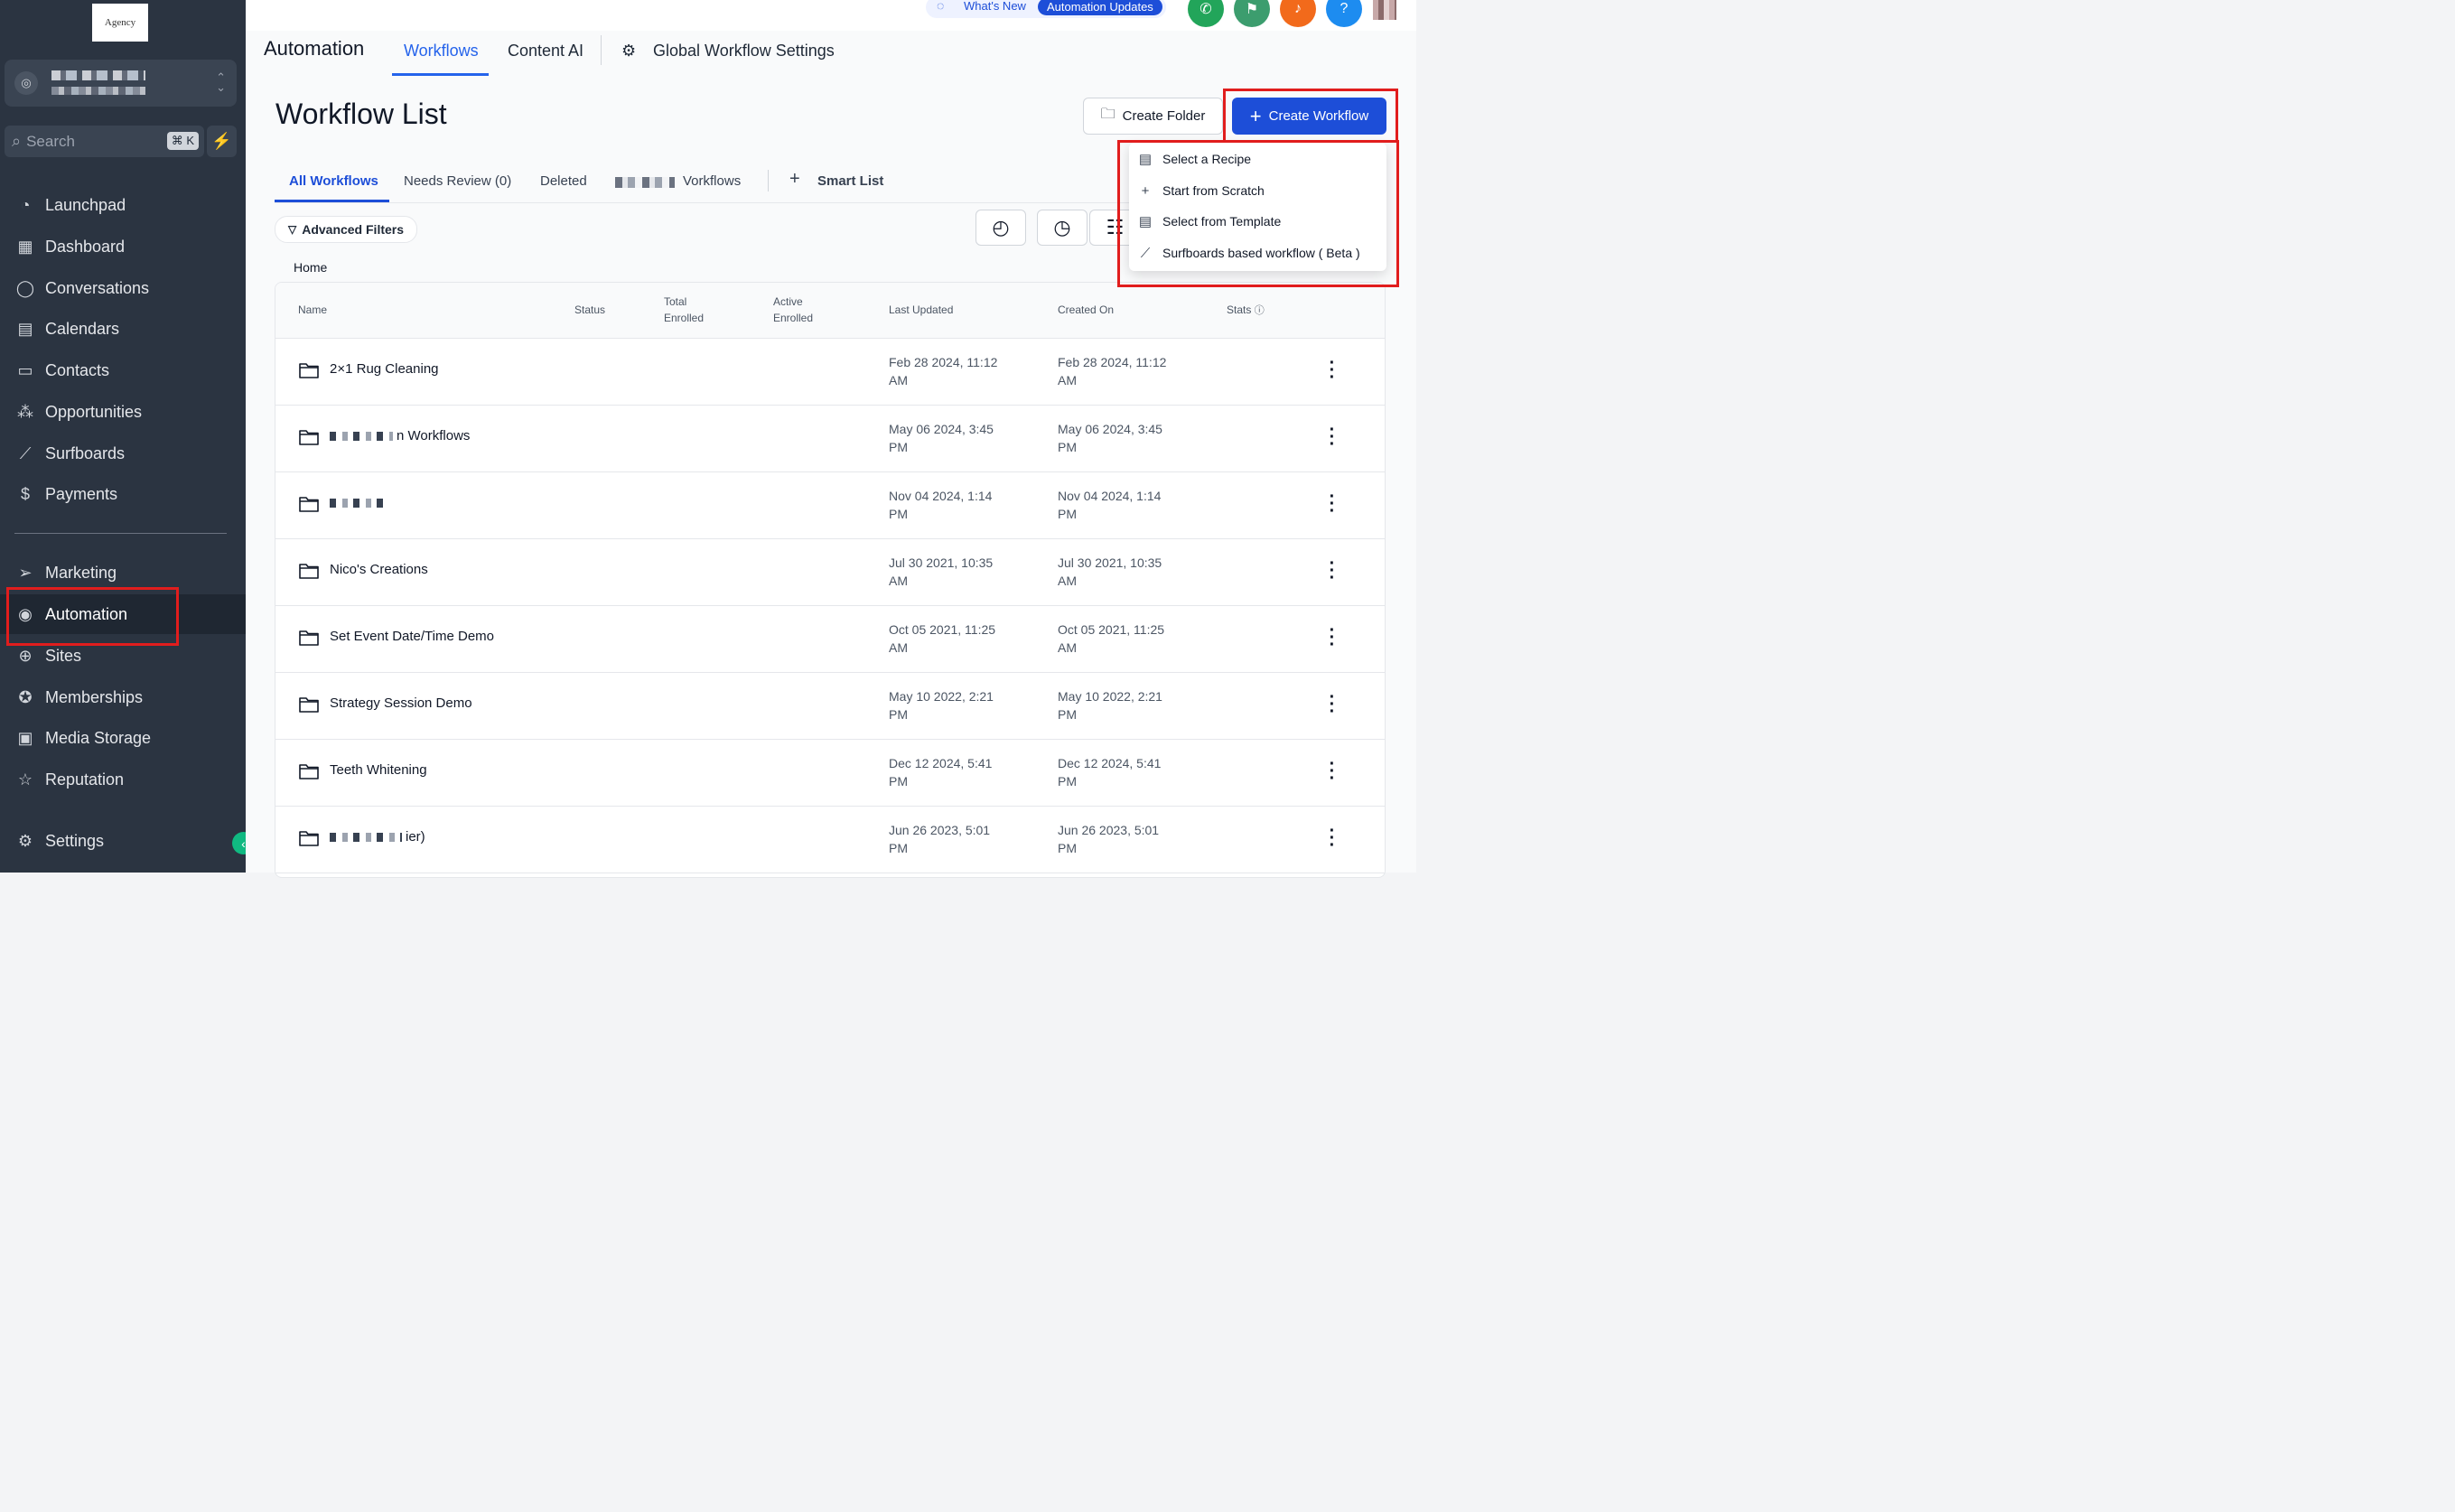  What do you see at coordinates (123, 697) in the screenshot?
I see `sidebar-item-memberships: ✪ Memberships` at bounding box center [123, 697].